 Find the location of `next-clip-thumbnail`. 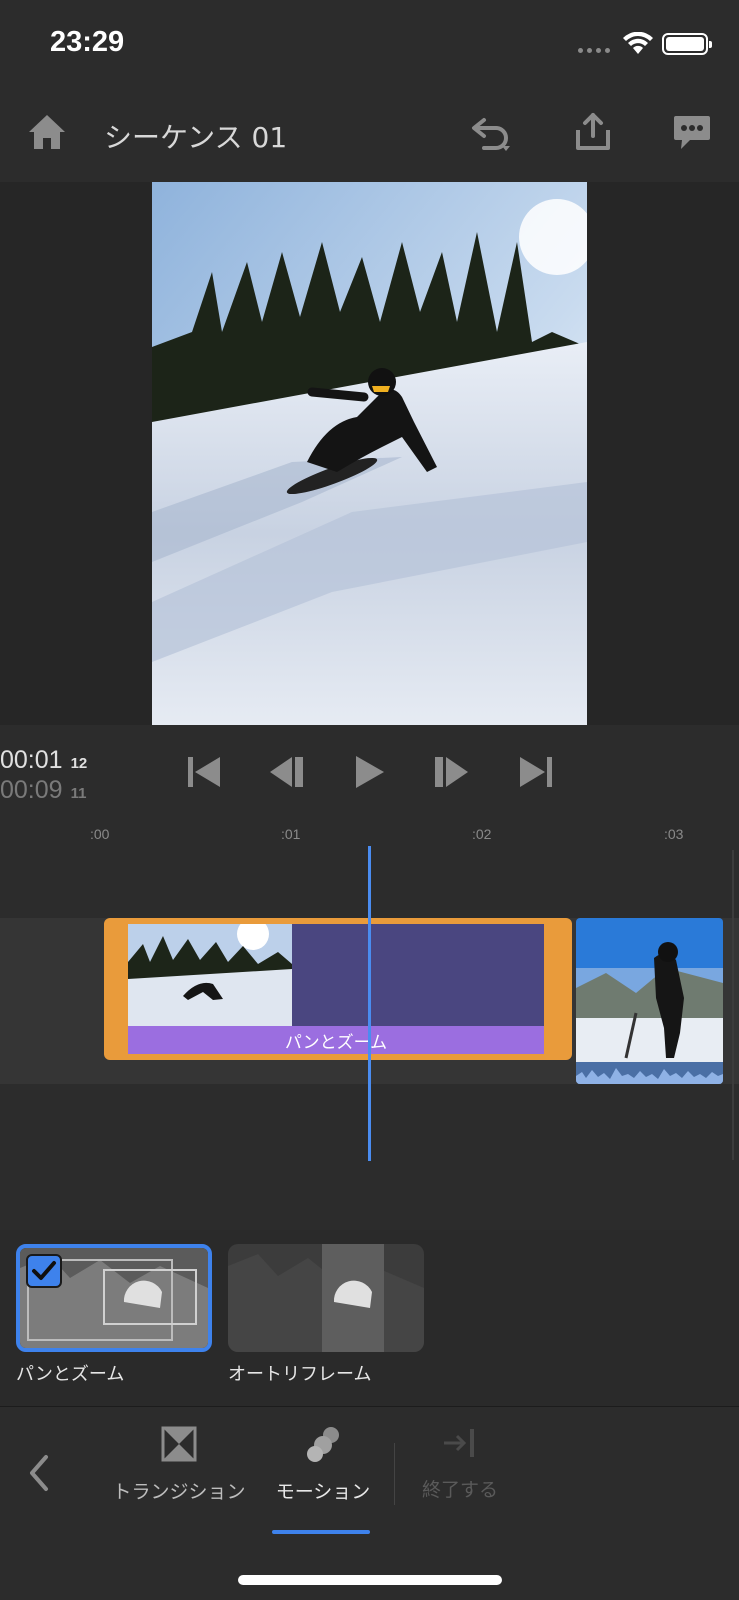

next-clip-thumbnail is located at coordinates (649, 1001).